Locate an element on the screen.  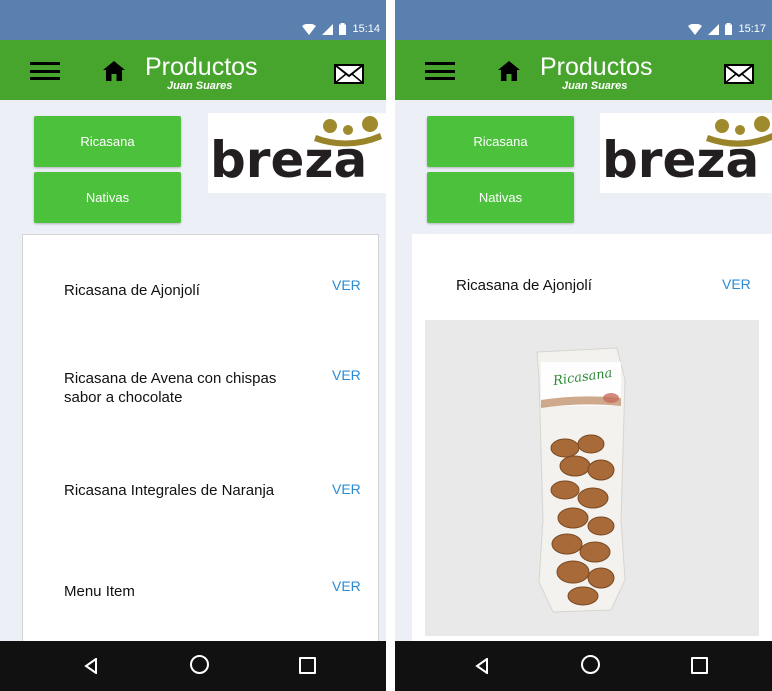
cookie-bag-illustration is located at coordinates (581, 480).